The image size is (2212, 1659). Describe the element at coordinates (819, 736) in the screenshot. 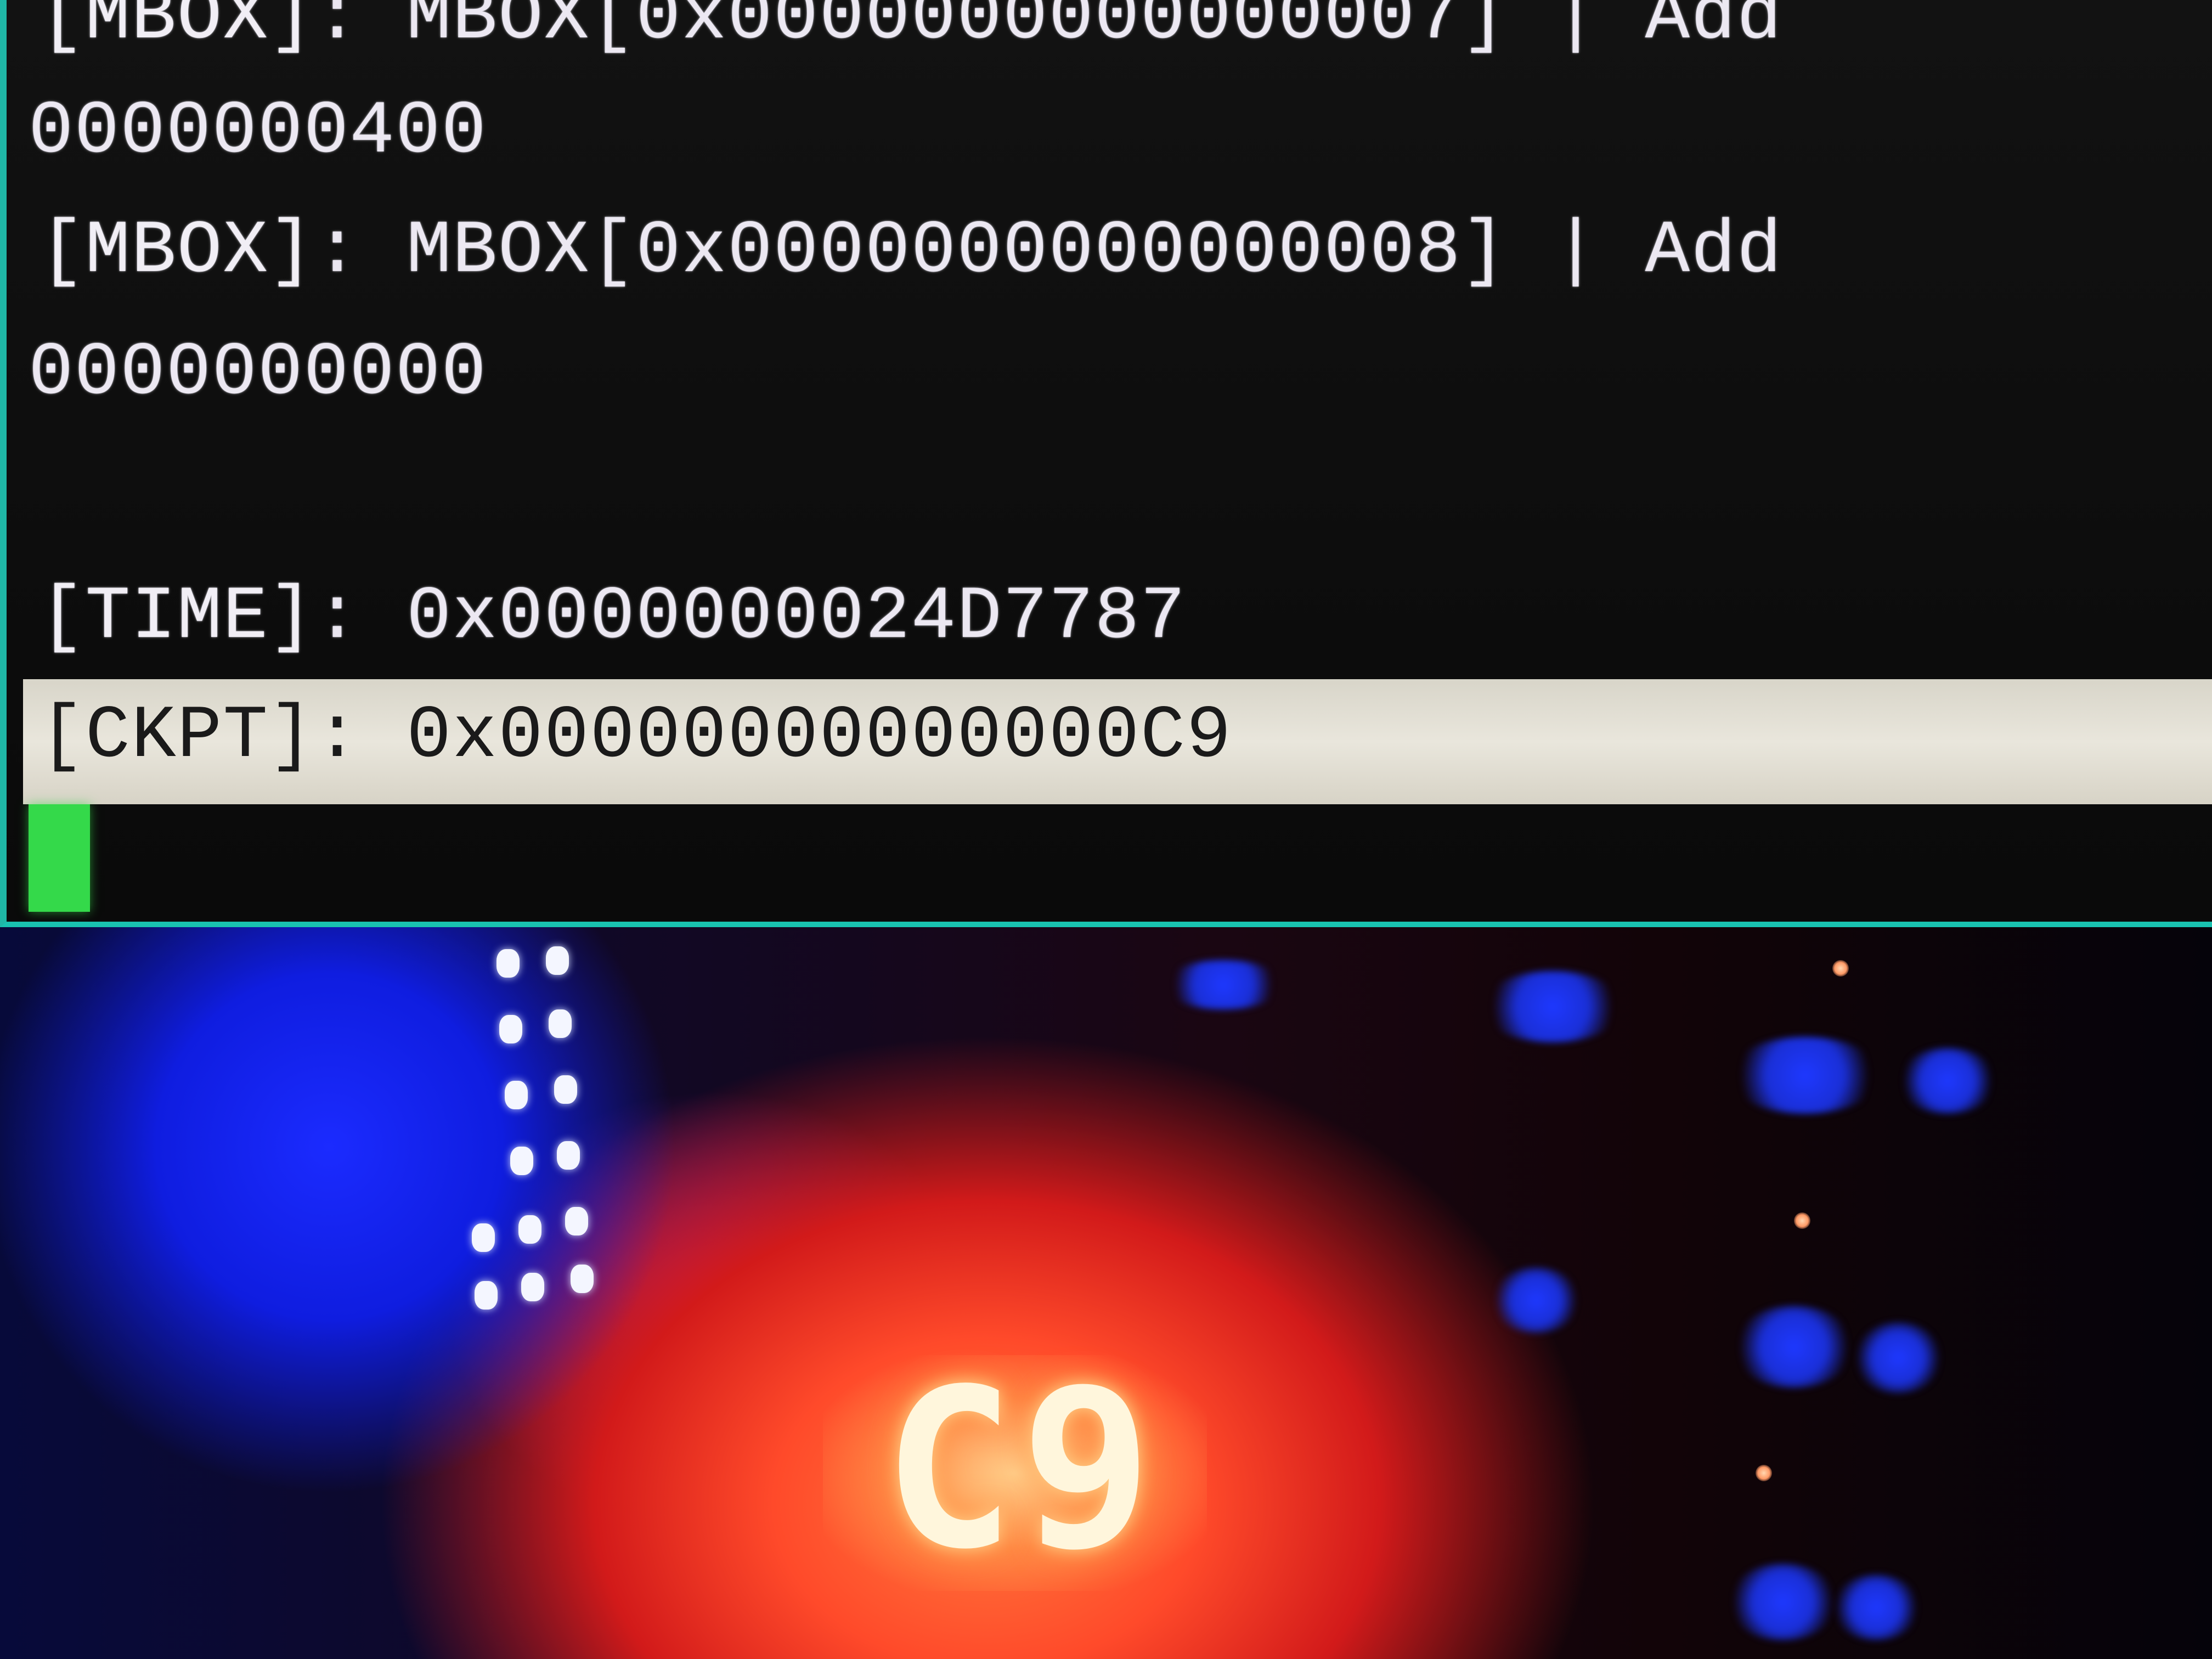

I see `checkpoint-value: 0x00000000000000C9` at that location.